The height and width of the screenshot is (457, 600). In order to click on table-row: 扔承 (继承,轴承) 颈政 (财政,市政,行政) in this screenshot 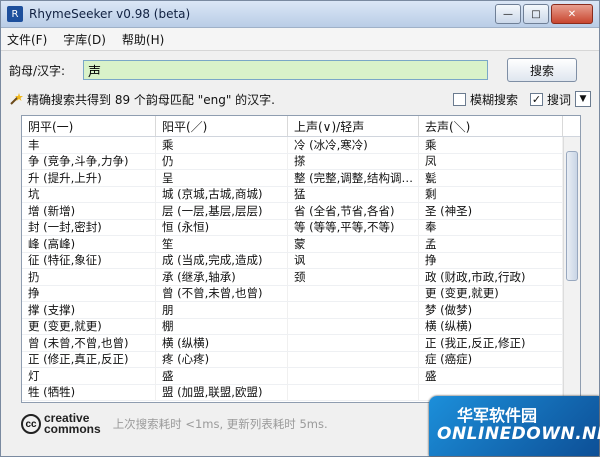, I will do `click(292, 277)`.